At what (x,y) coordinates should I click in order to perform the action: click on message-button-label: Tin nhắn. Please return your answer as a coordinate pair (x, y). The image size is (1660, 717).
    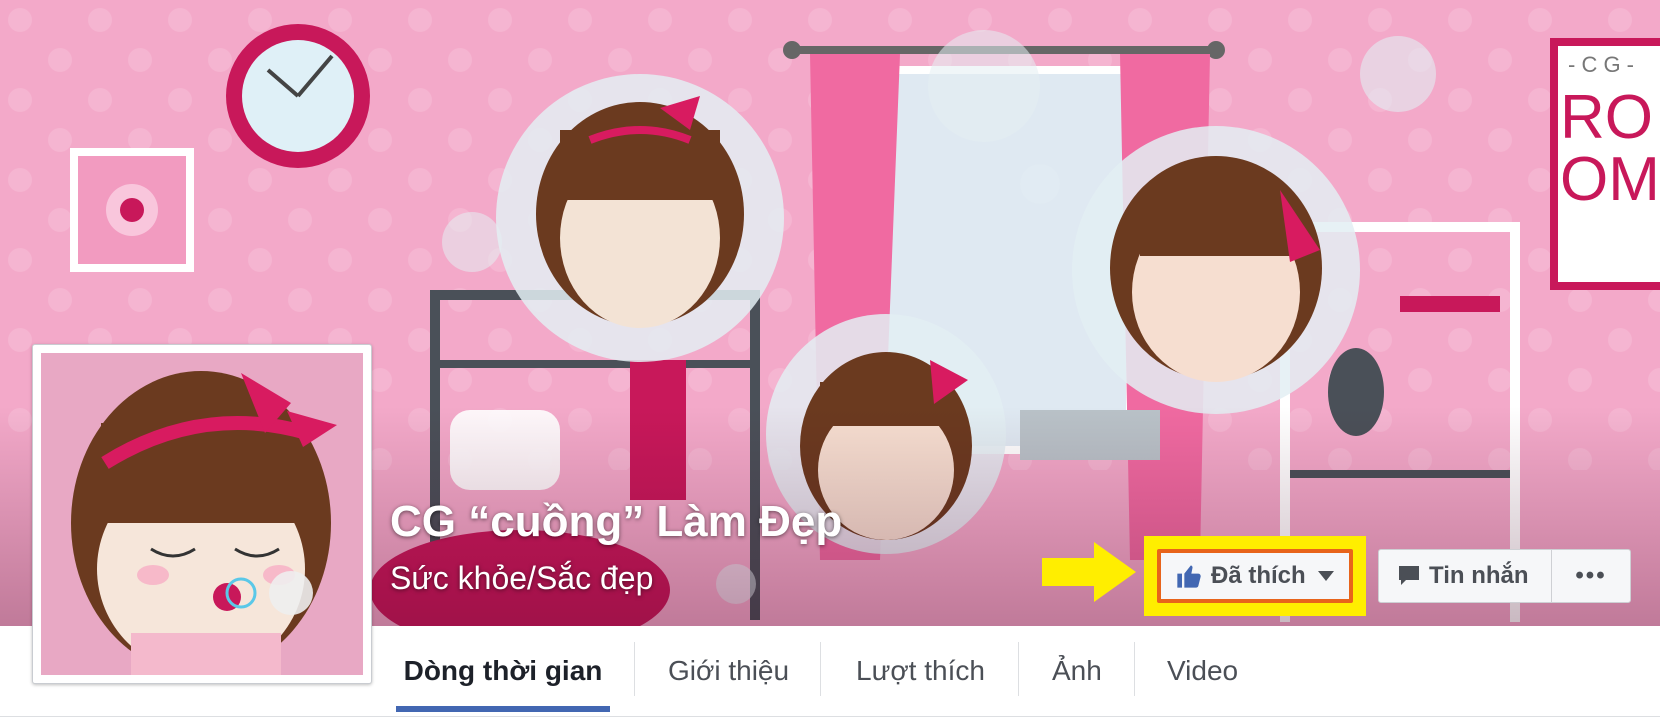
    Looking at the image, I should click on (1479, 575).